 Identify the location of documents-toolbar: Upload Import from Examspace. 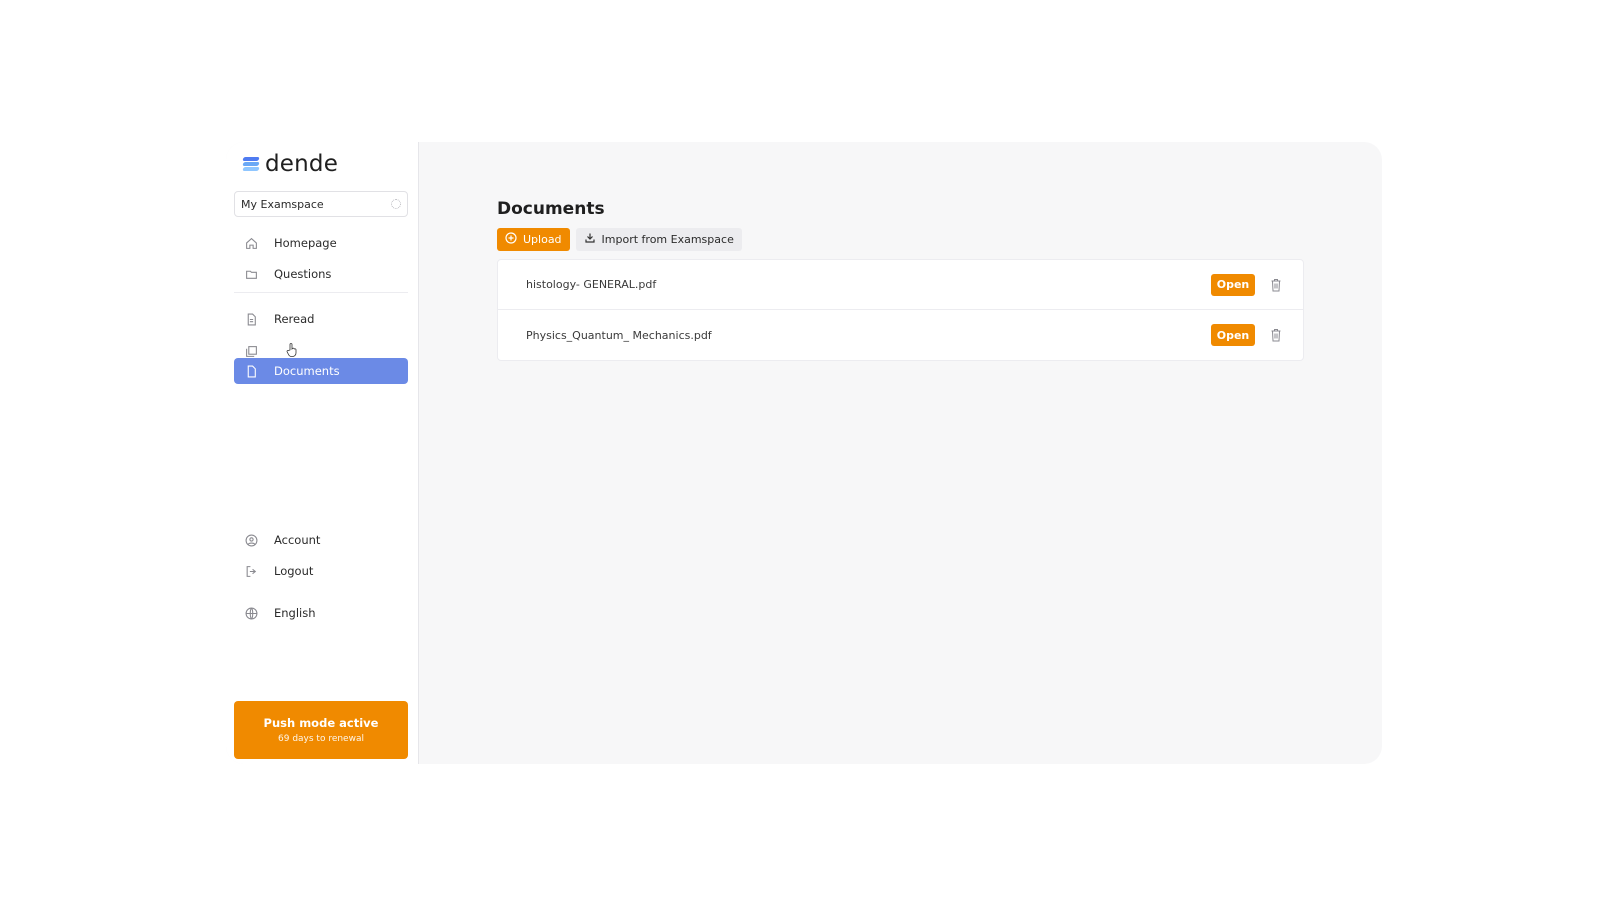
(619, 239).